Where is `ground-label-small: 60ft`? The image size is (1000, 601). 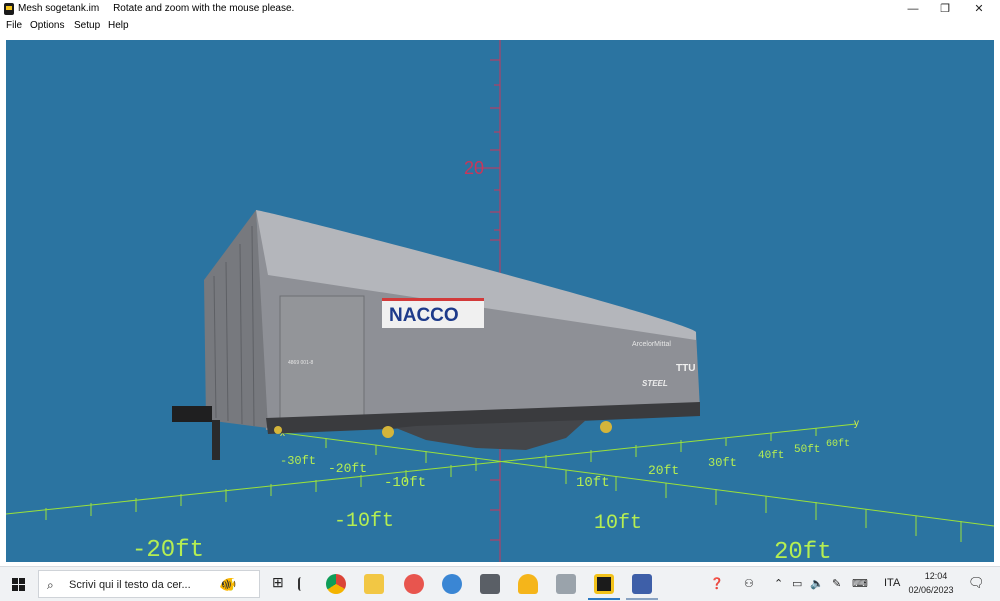 ground-label-small: 60ft is located at coordinates (838, 444).